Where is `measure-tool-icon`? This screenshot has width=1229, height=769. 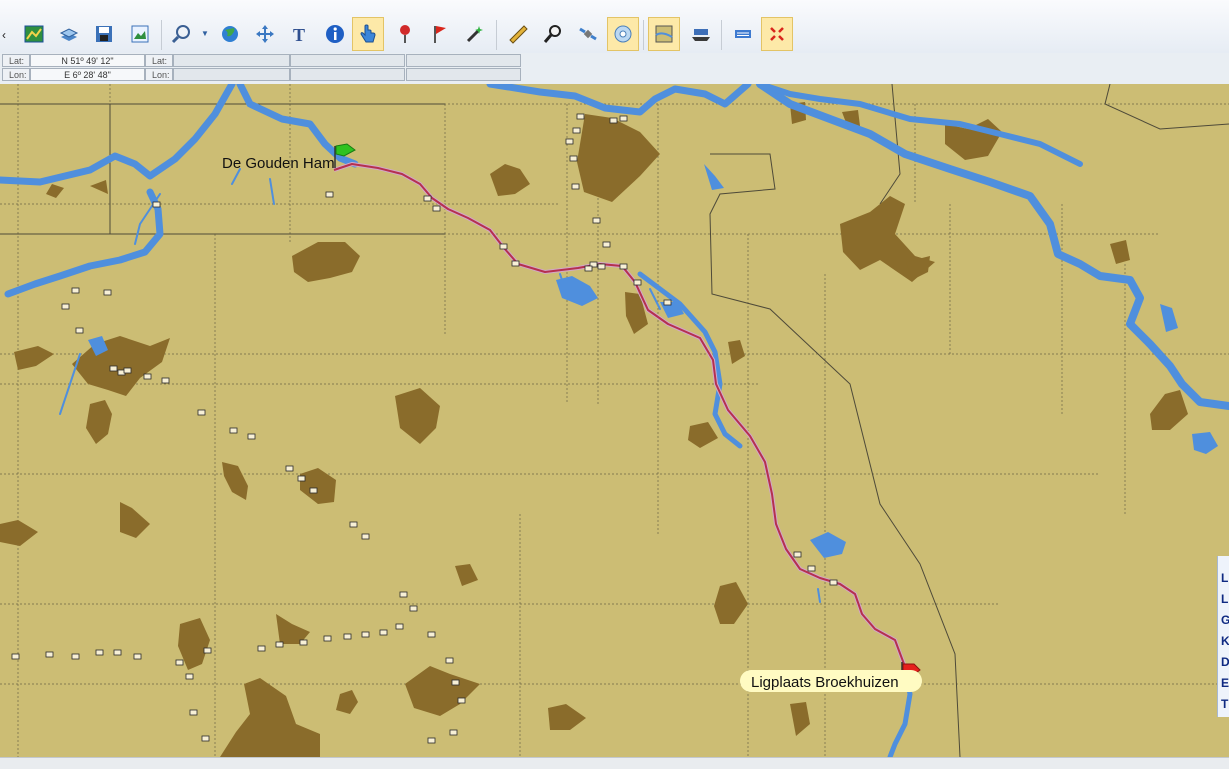 measure-tool-icon is located at coordinates (518, 34).